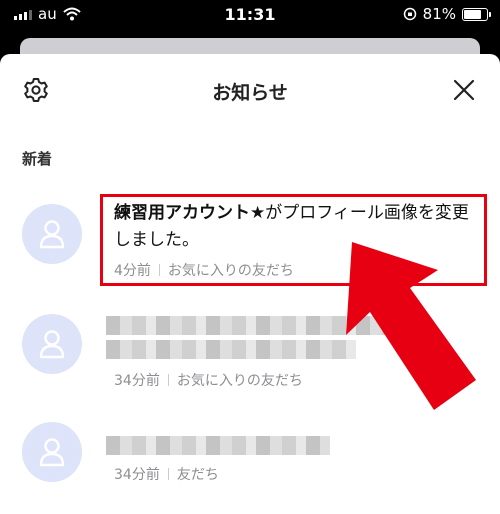  What do you see at coordinates (250, 15) in the screenshot?
I see `status-bar: au 11:31 81%` at bounding box center [250, 15].